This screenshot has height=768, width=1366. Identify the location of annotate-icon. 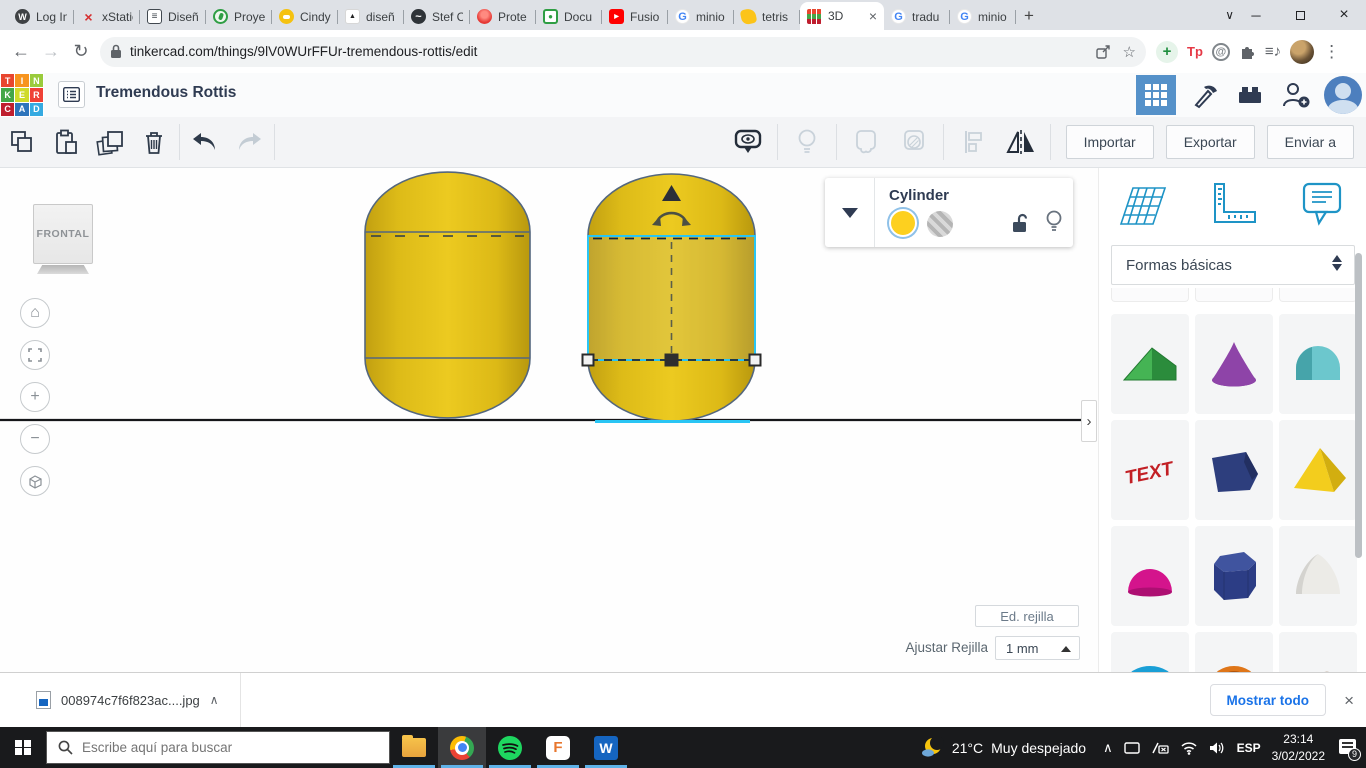
(748, 142).